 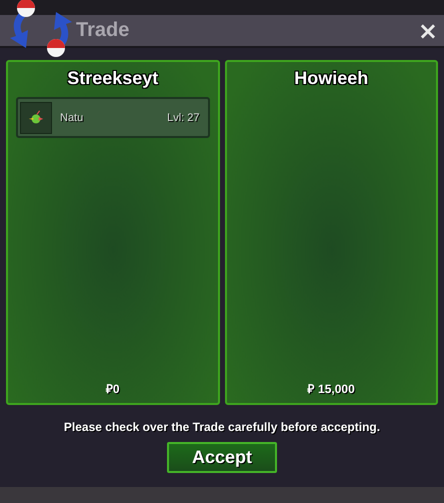 I want to click on accept-button: Accept, so click(x=222, y=457).